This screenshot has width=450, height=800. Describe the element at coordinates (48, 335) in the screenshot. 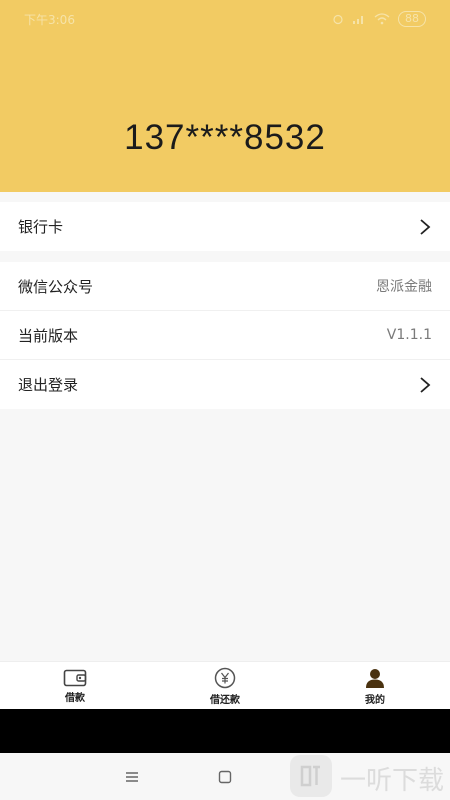

I see `version-label: 当前版本` at that location.